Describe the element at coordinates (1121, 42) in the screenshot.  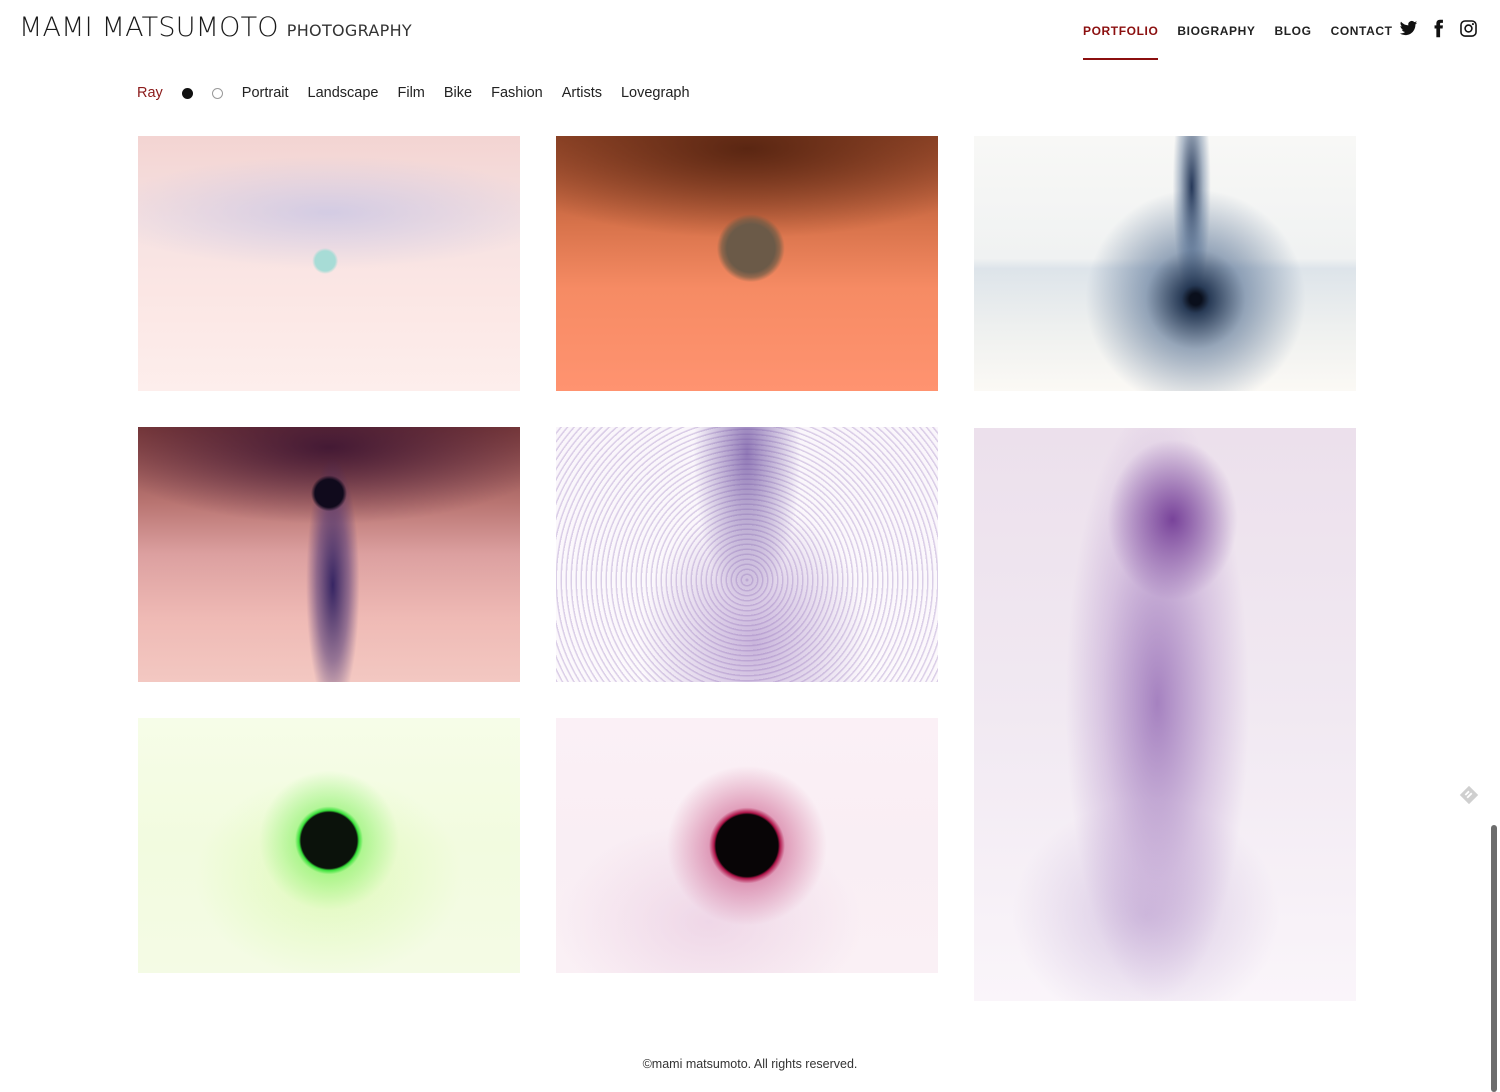
I see `nav-portfolio: PORTFOLIO` at that location.